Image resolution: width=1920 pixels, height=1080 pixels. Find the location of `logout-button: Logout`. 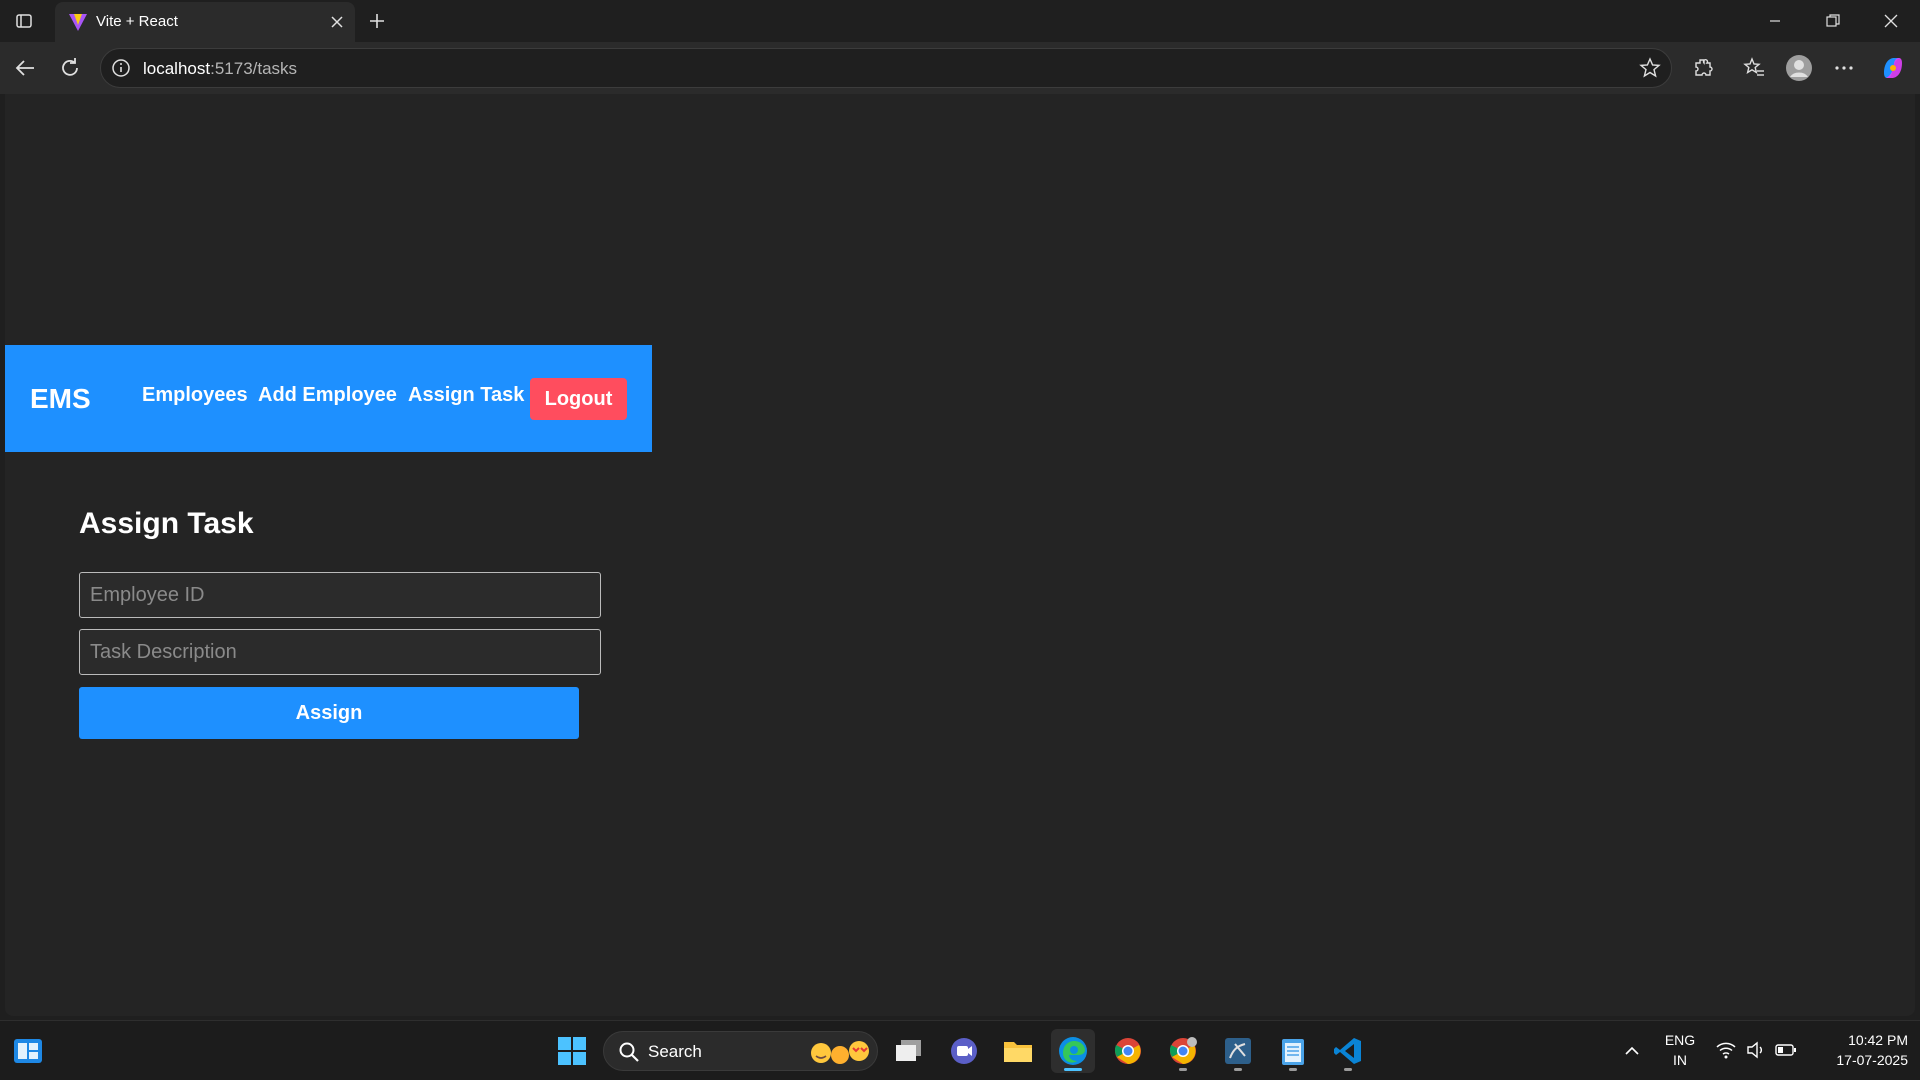

logout-button: Logout is located at coordinates (578, 399).